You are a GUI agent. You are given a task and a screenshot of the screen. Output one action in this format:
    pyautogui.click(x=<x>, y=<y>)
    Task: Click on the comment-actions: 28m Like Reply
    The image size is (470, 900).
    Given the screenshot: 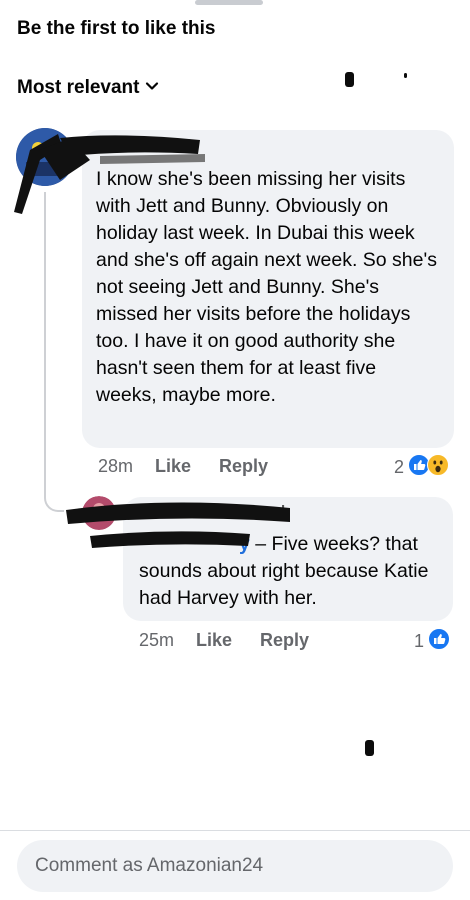 What is the action you would take?
    pyautogui.click(x=197, y=466)
    